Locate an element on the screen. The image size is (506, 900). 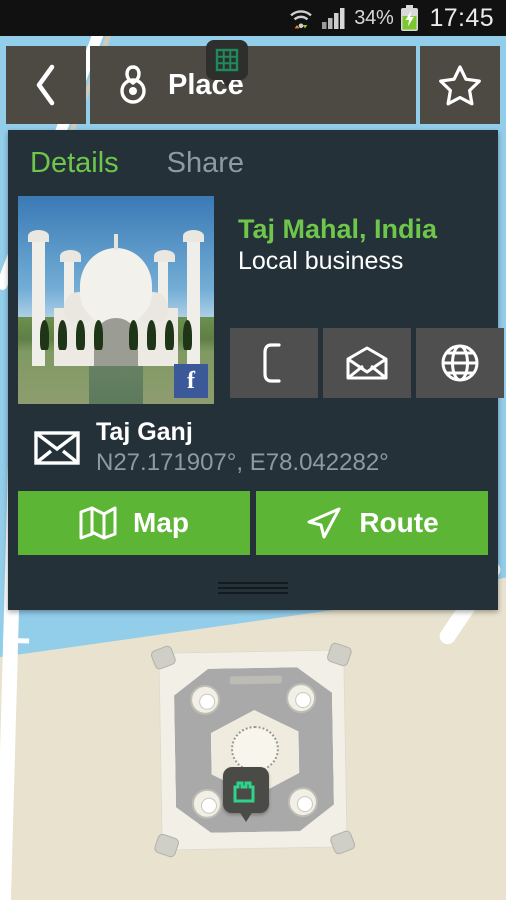
call-button is located at coordinates (274, 363).